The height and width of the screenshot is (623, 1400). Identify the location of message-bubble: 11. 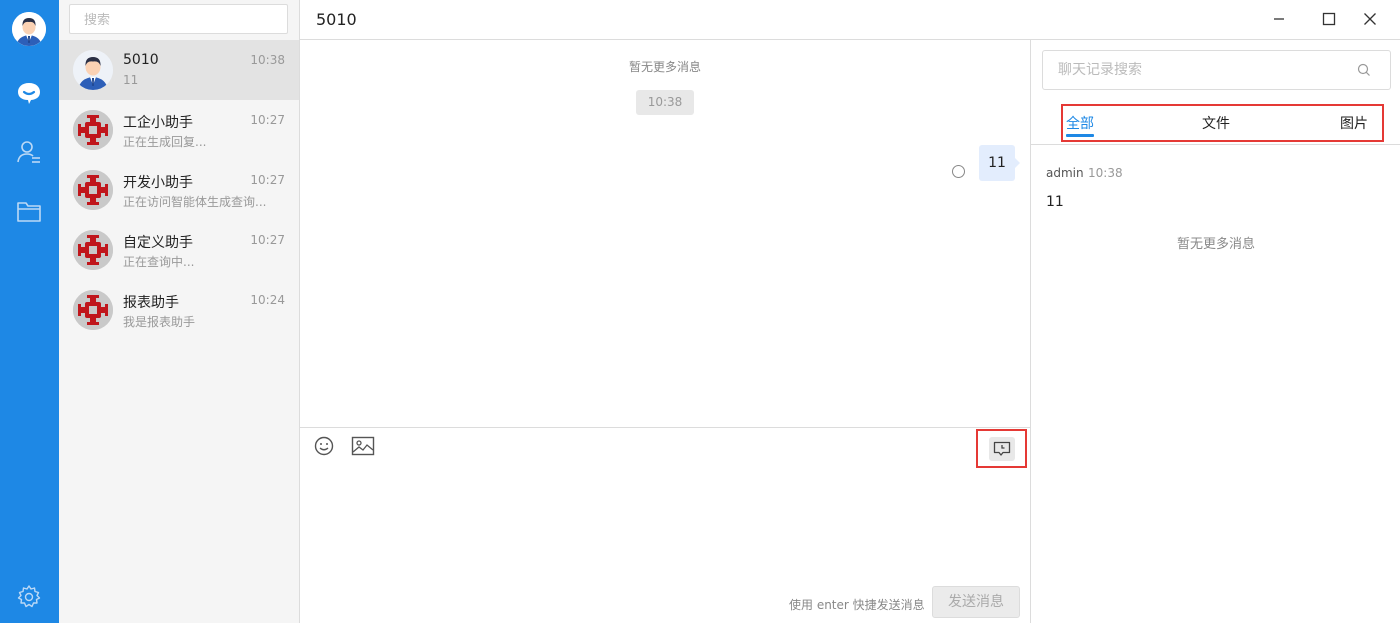
(999, 163).